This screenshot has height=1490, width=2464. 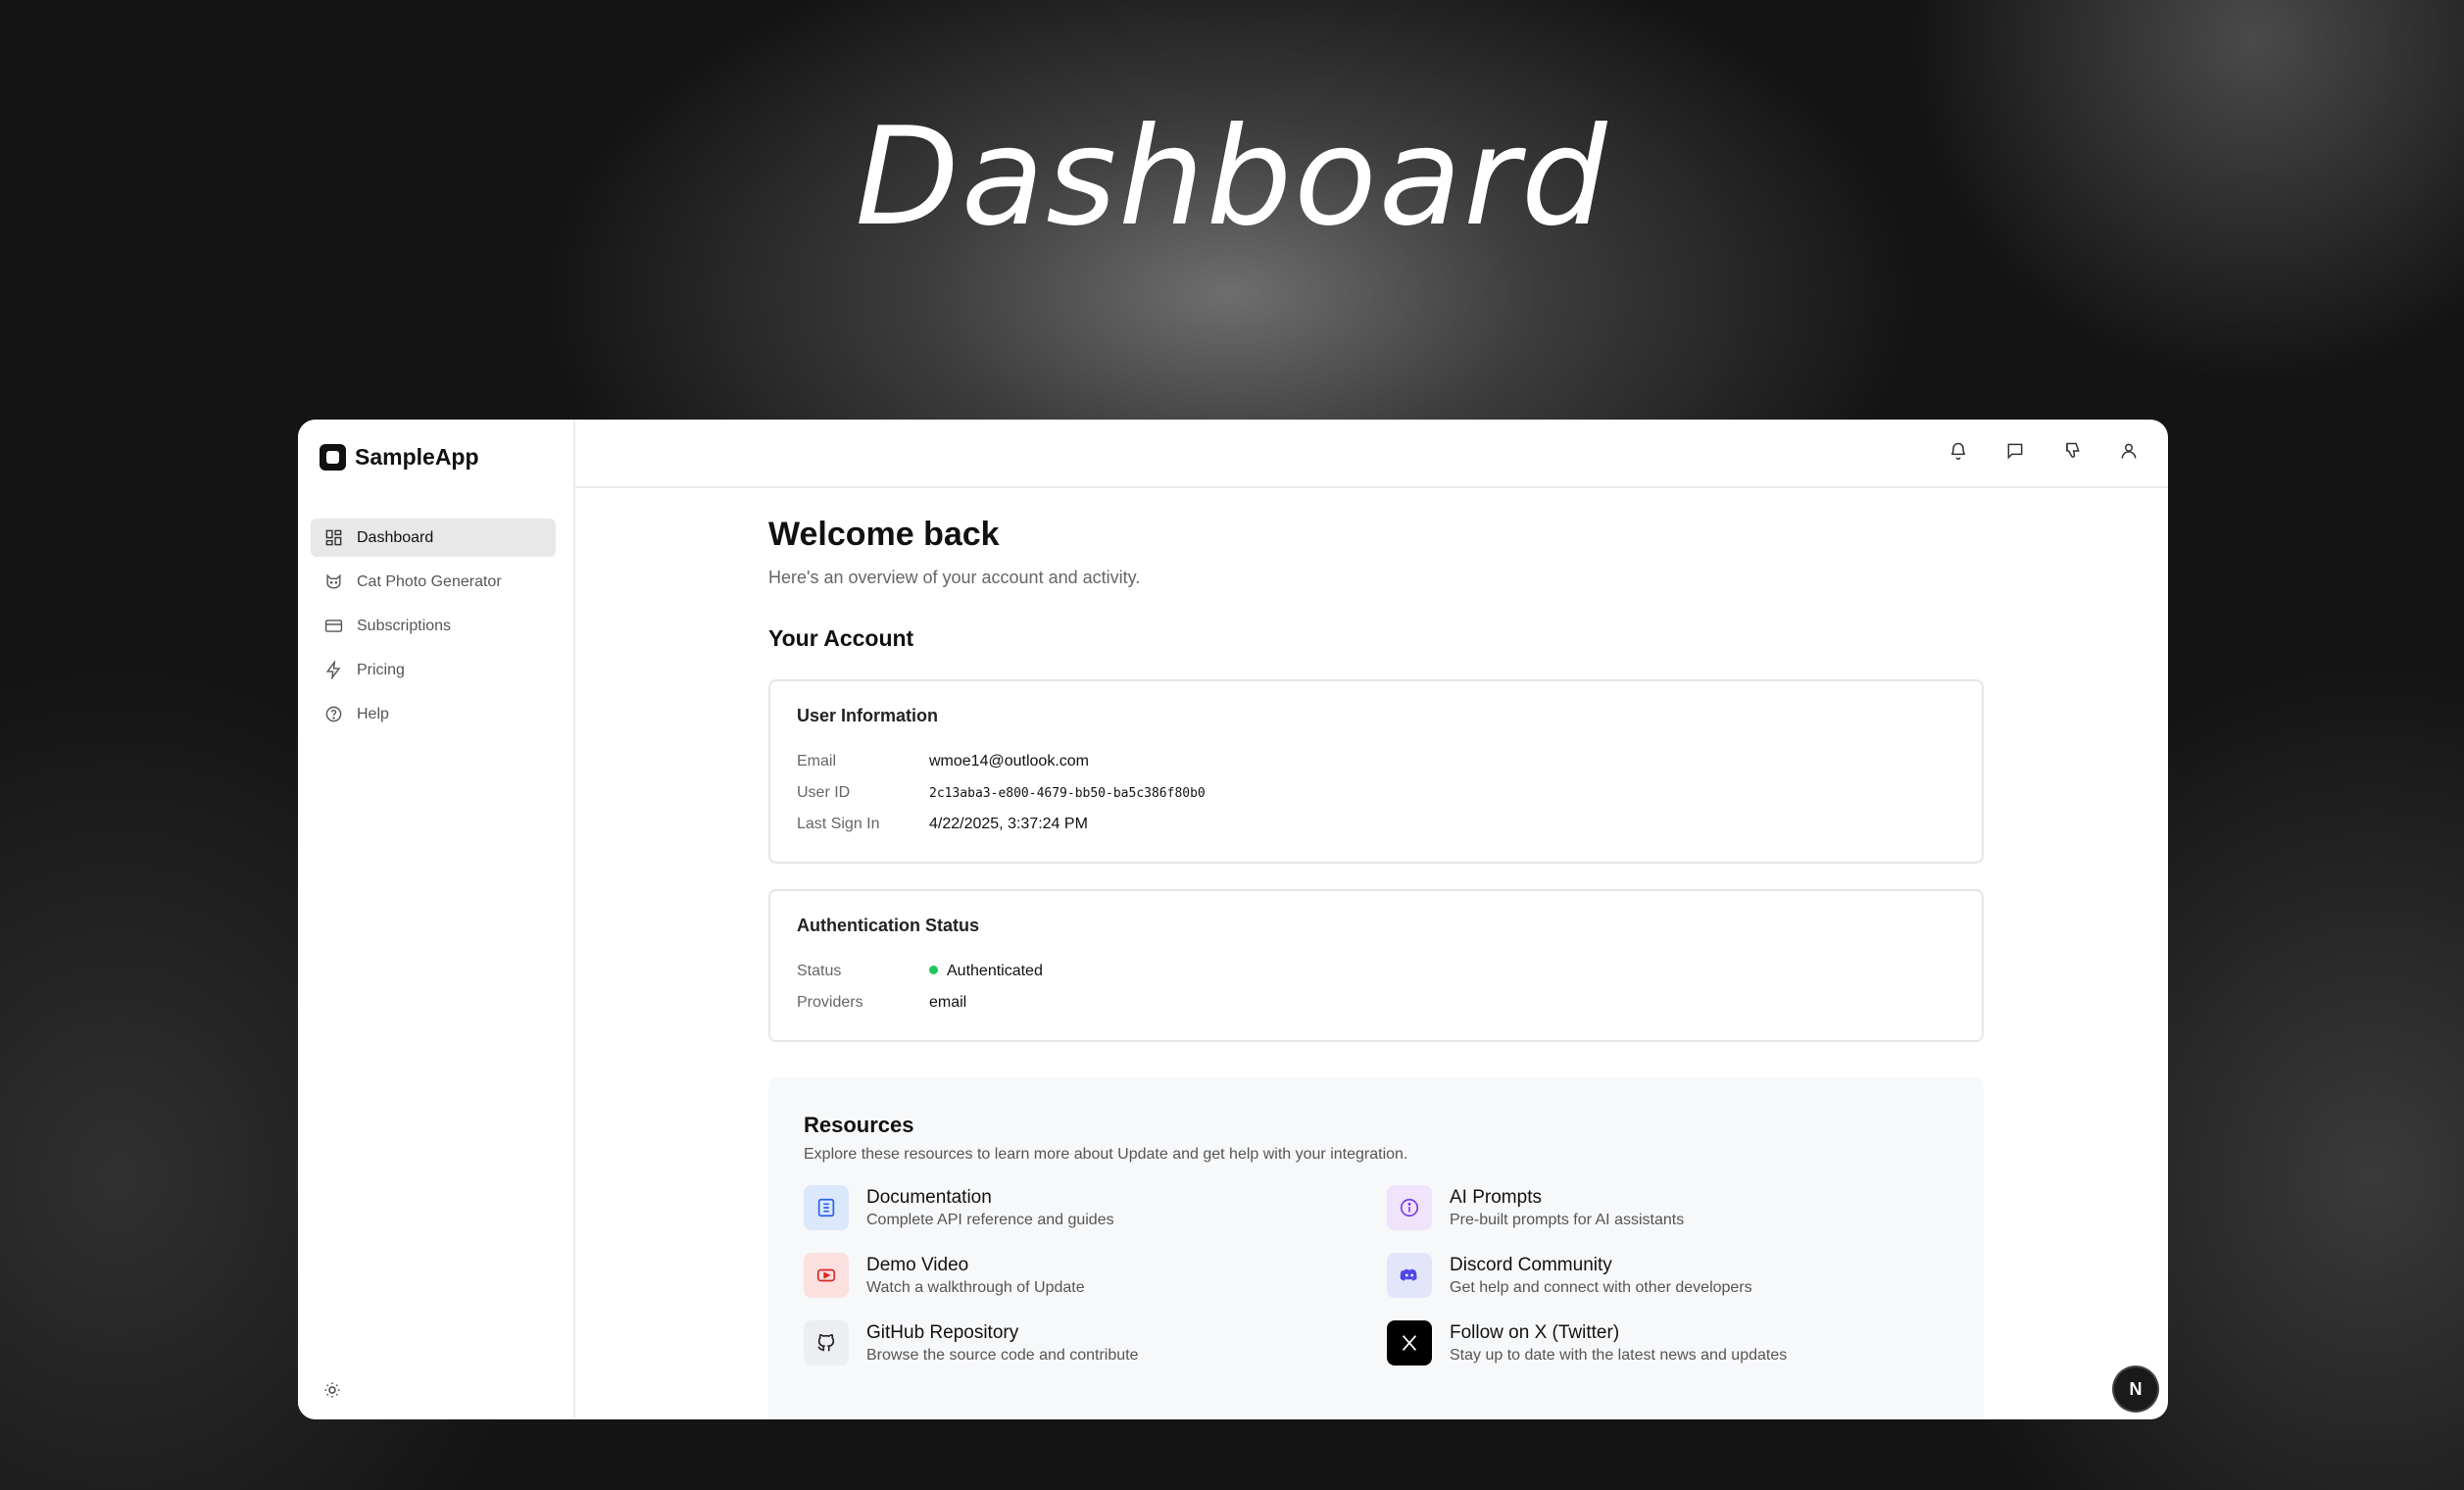 What do you see at coordinates (839, 824) in the screenshot?
I see `last-sign-in-label: Last Sign In` at bounding box center [839, 824].